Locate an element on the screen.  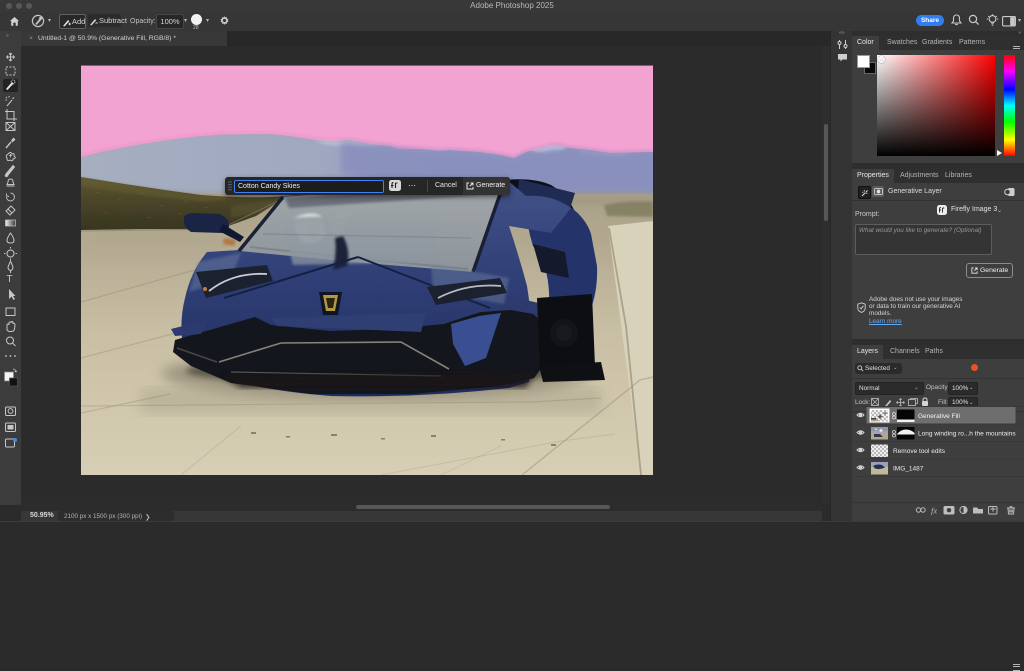
svg-text: Remove tool edits is located at coordinates (919, 451).